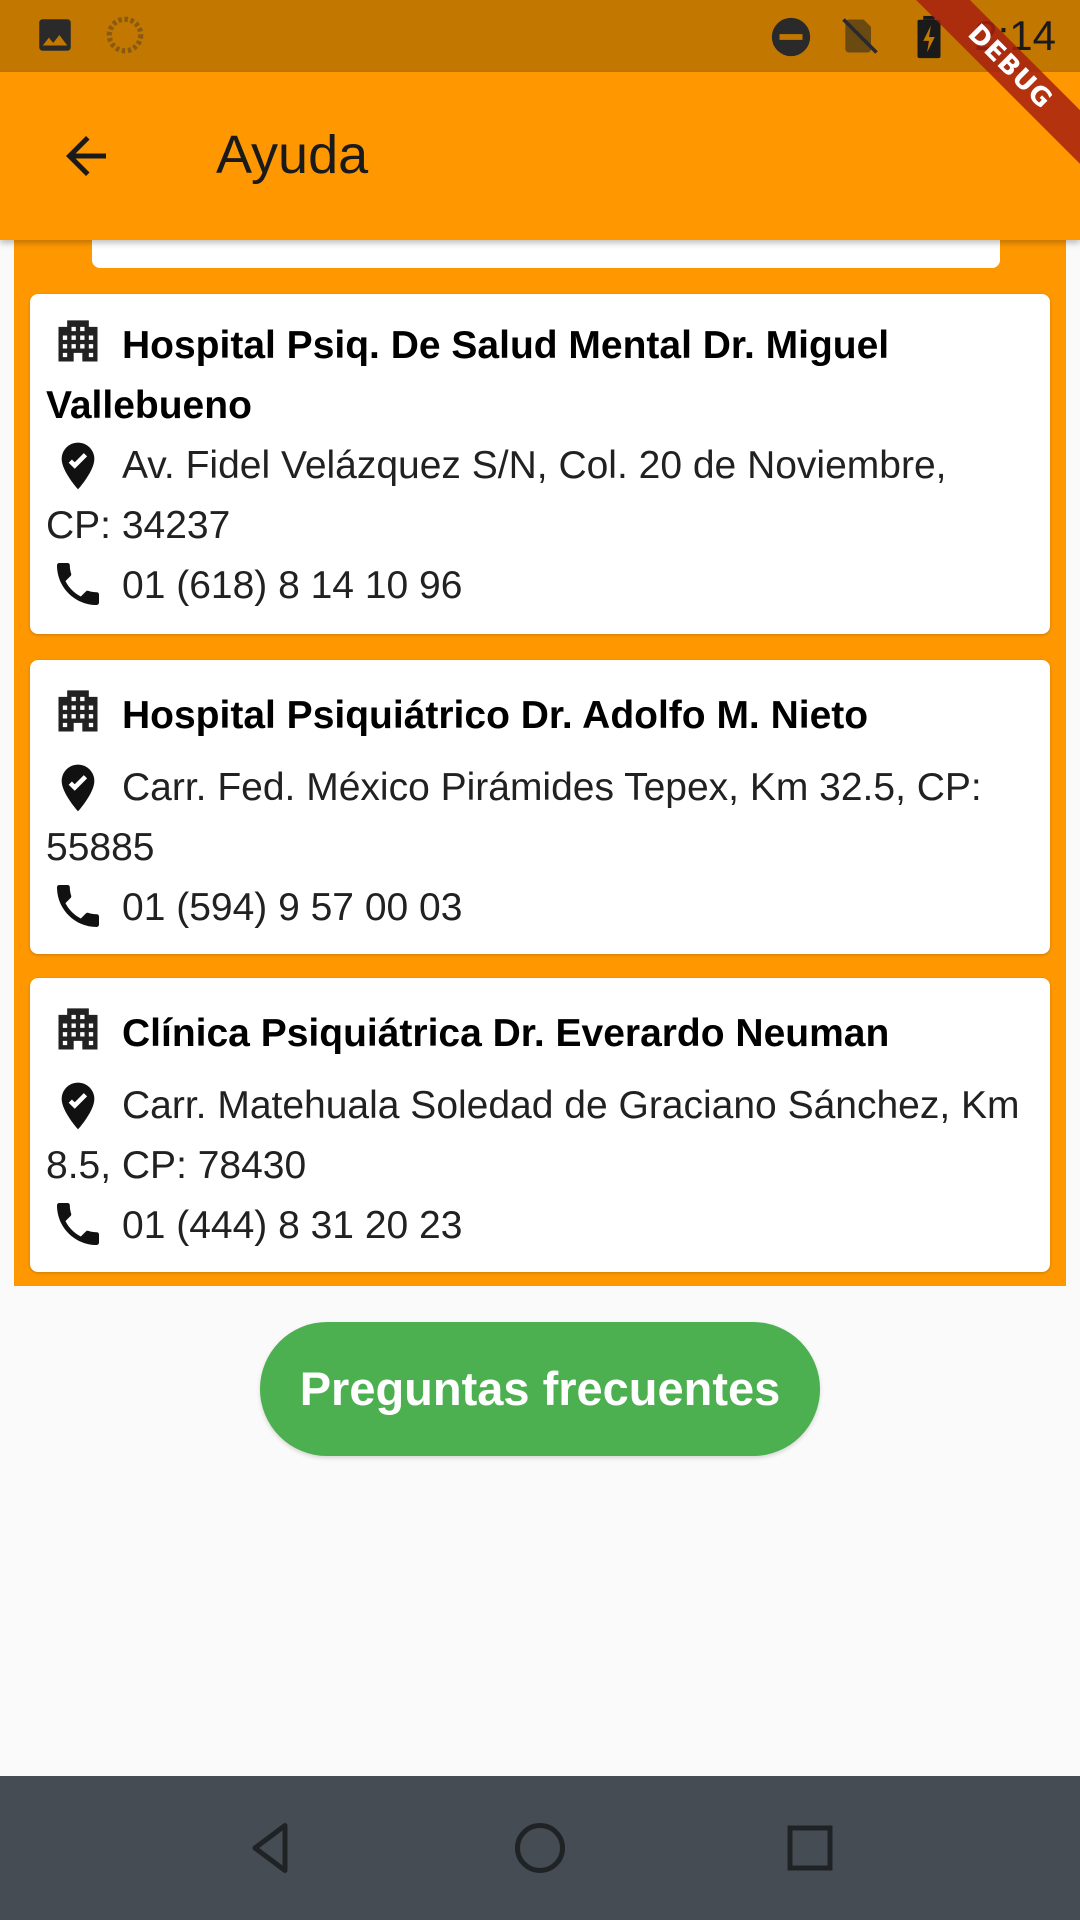 The image size is (1080, 1920). What do you see at coordinates (860, 36) in the screenshot?
I see `no-sim-icon` at bounding box center [860, 36].